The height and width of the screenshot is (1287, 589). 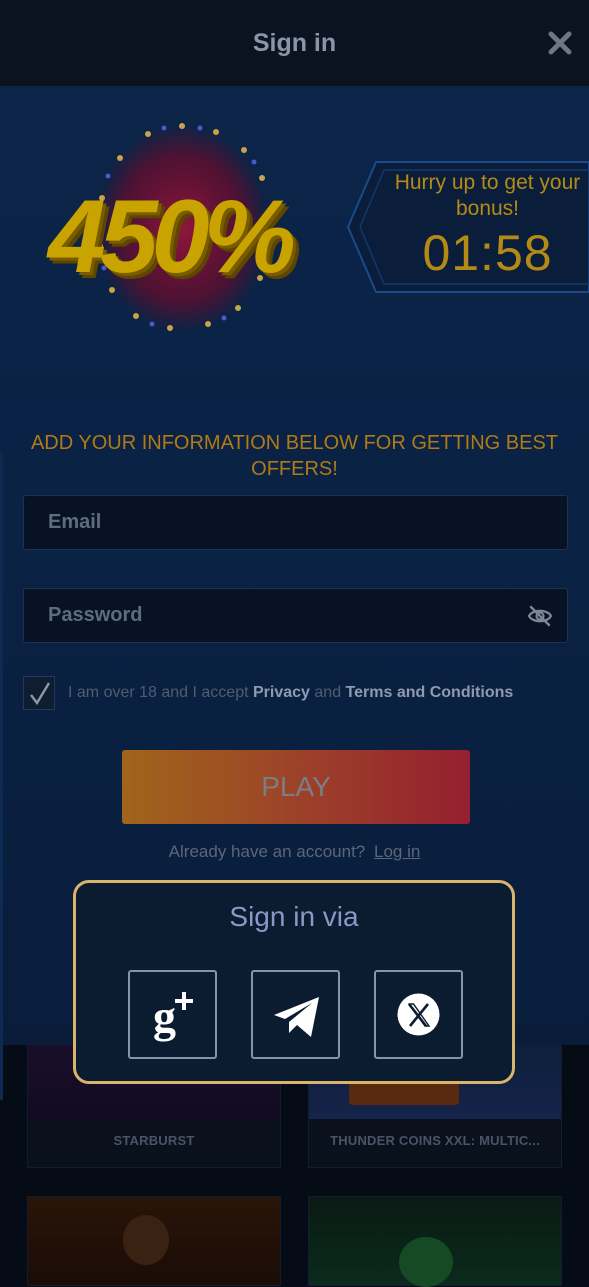 I want to click on telegram-icon, so click(x=296, y=1017).